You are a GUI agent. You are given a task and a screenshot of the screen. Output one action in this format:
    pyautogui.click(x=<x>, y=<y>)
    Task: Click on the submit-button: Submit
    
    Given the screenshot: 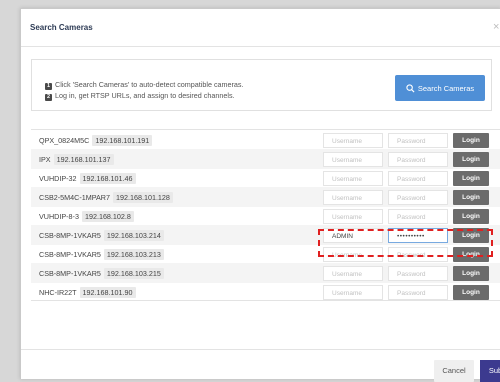 What is the action you would take?
    pyautogui.click(x=490, y=371)
    